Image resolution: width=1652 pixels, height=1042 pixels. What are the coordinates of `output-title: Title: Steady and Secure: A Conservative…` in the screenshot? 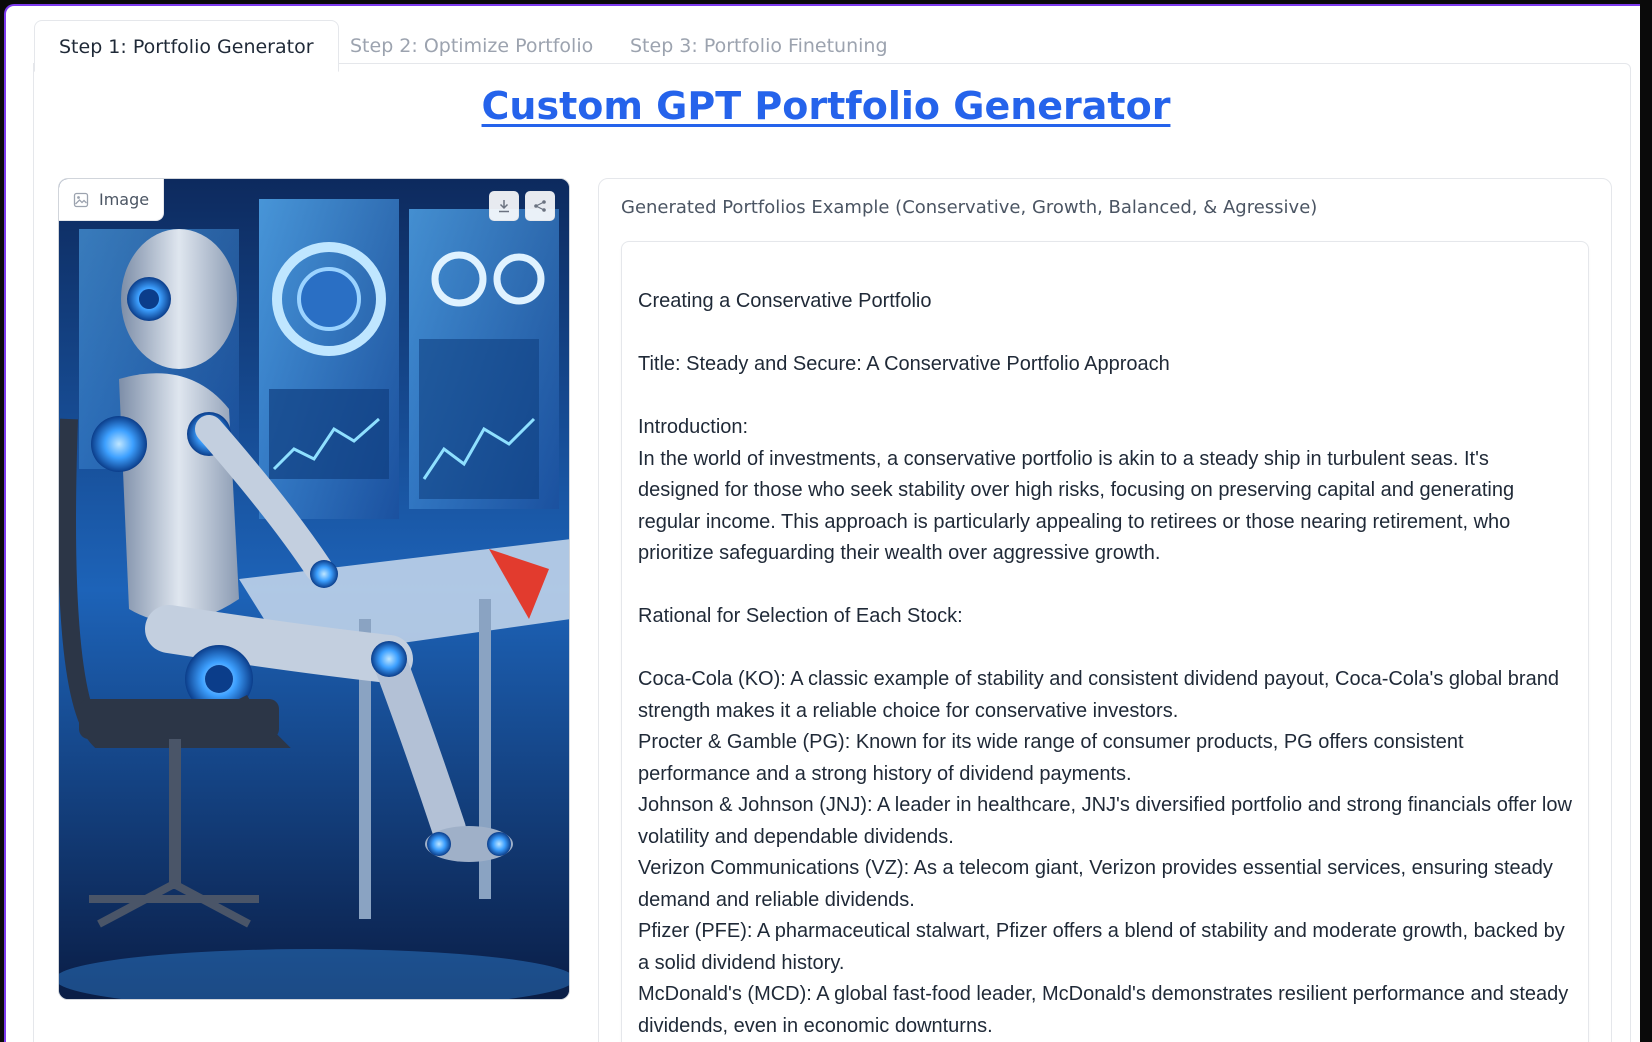 It's located at (904, 364).